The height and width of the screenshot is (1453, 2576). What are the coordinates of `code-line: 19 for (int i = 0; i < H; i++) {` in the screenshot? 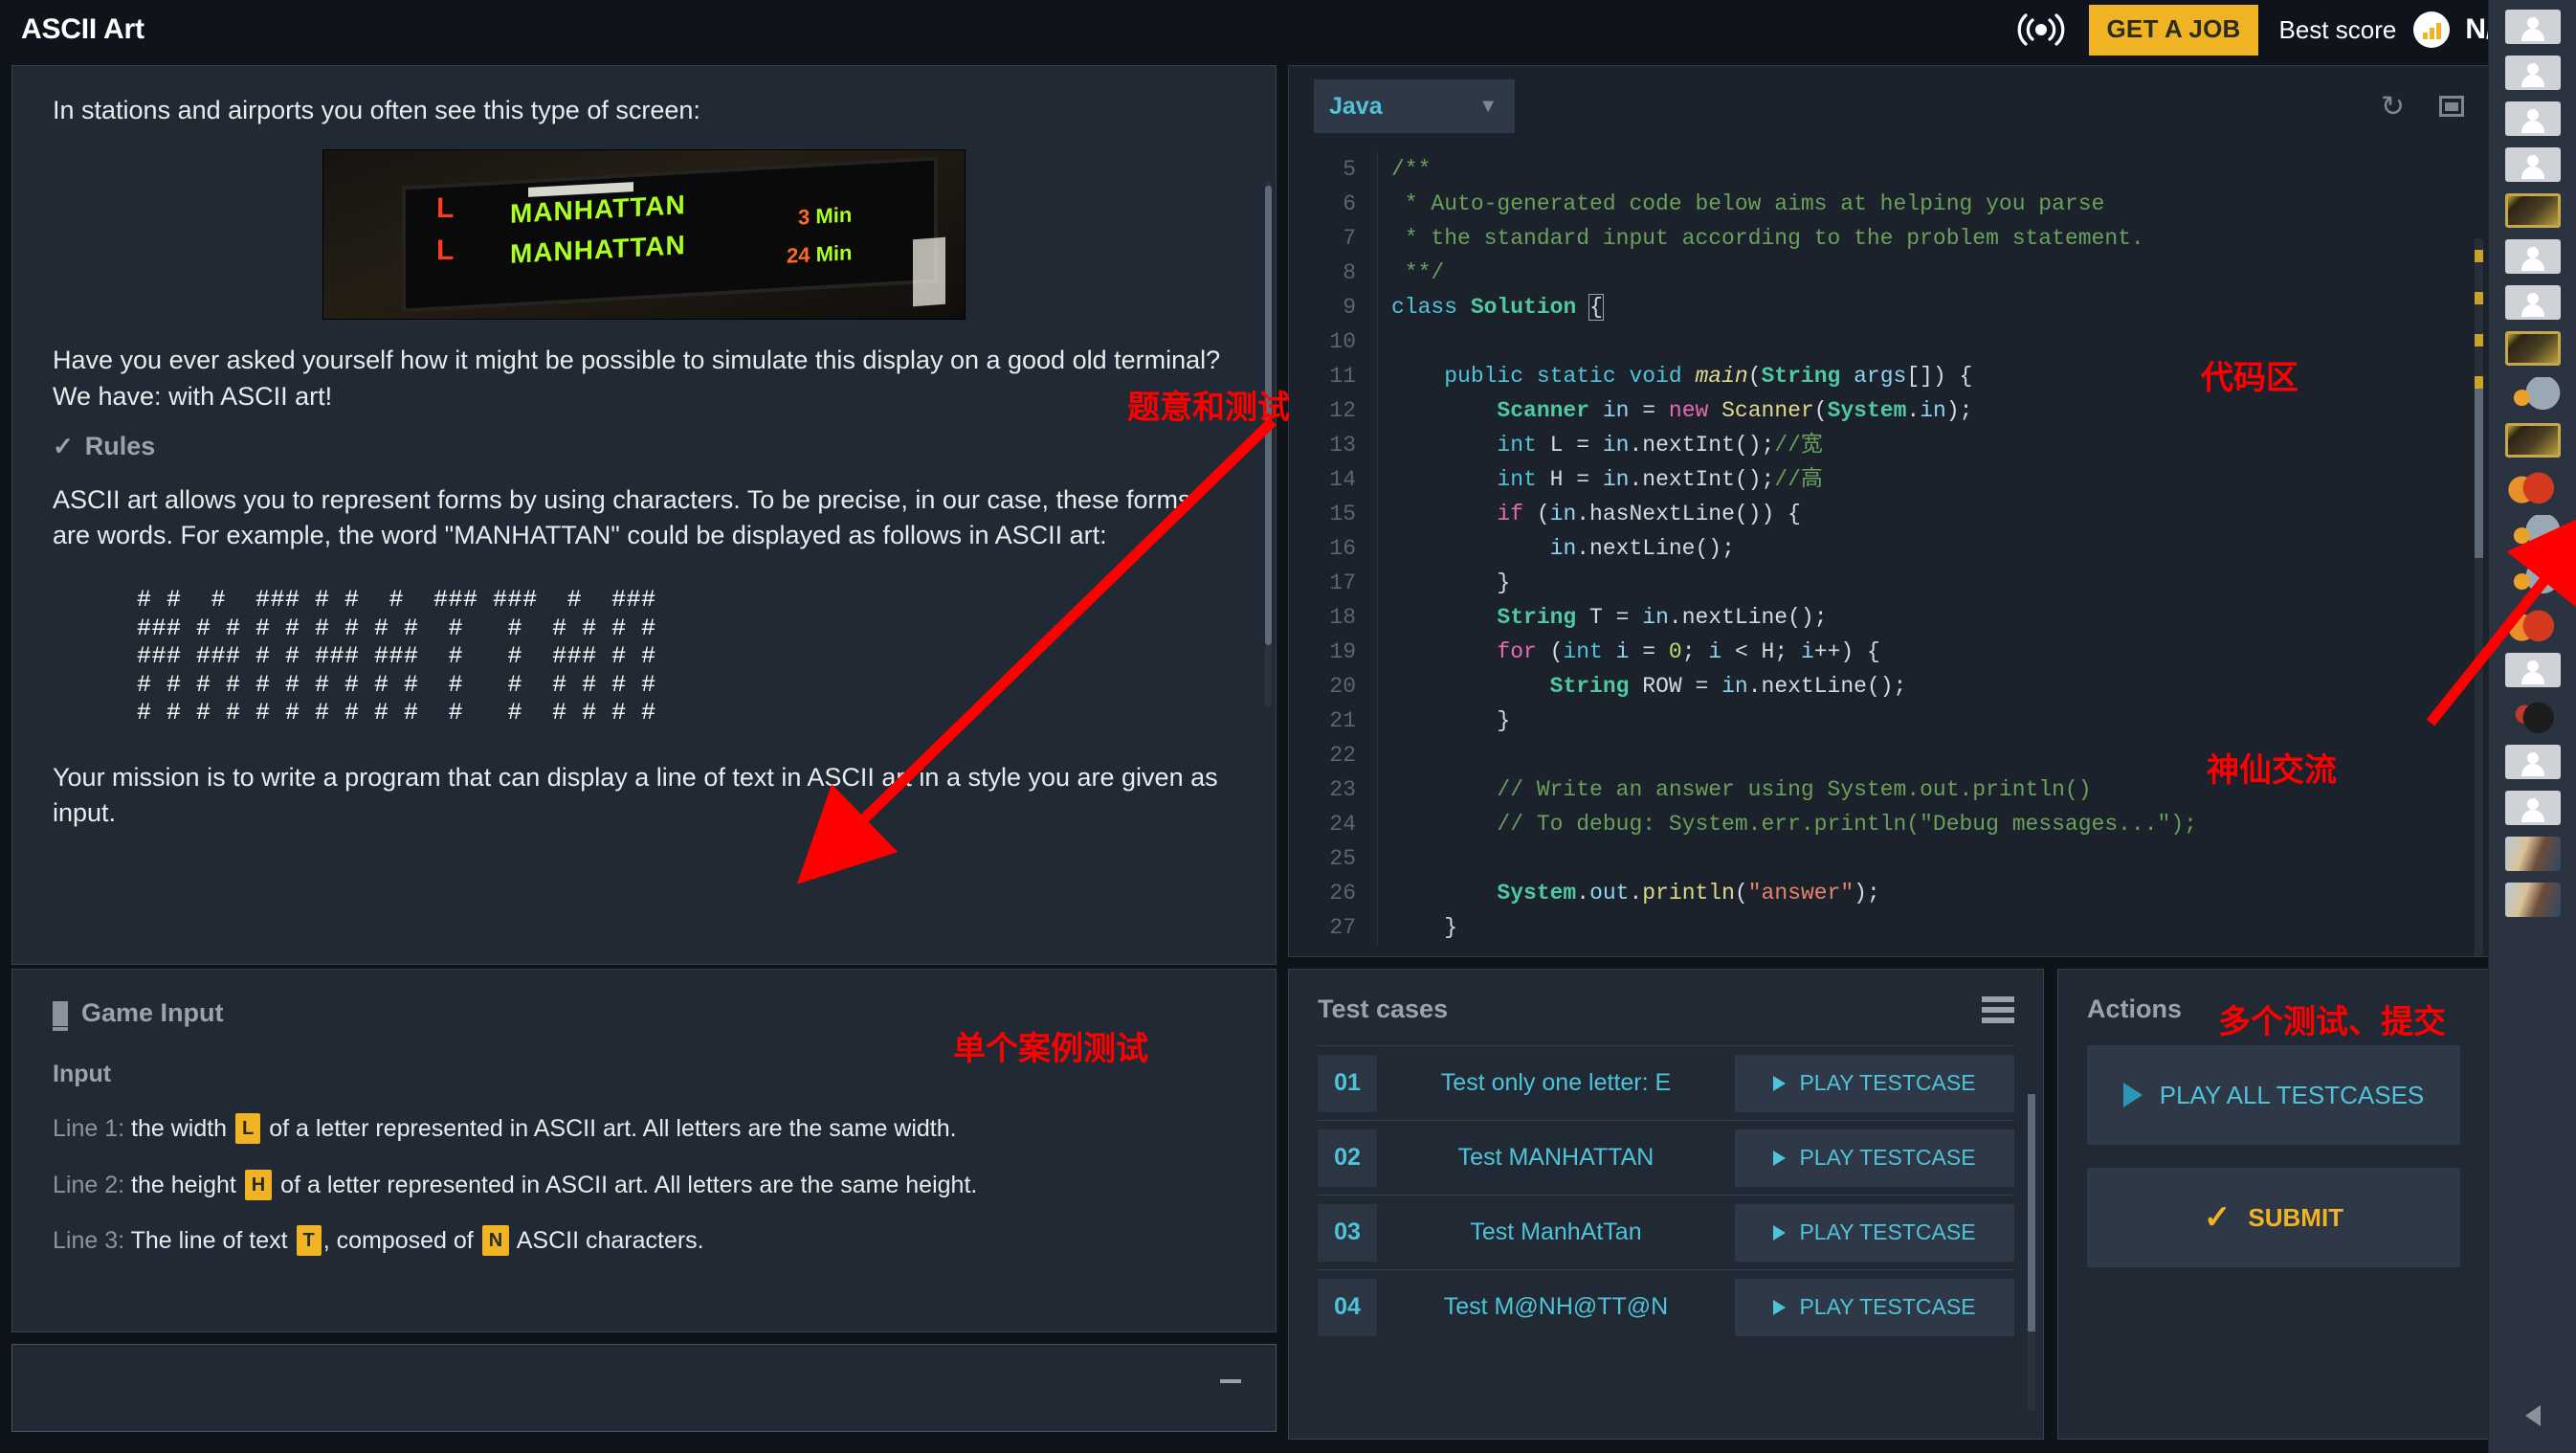 It's located at (1889, 652).